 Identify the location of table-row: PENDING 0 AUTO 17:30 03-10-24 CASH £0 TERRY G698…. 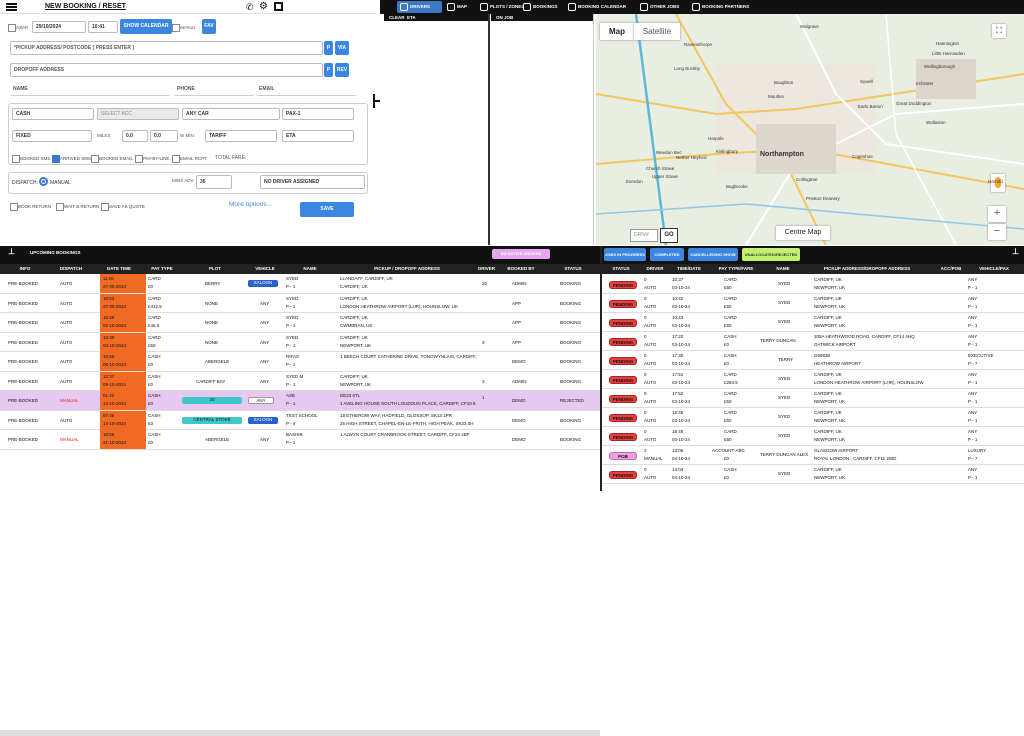
(813, 360).